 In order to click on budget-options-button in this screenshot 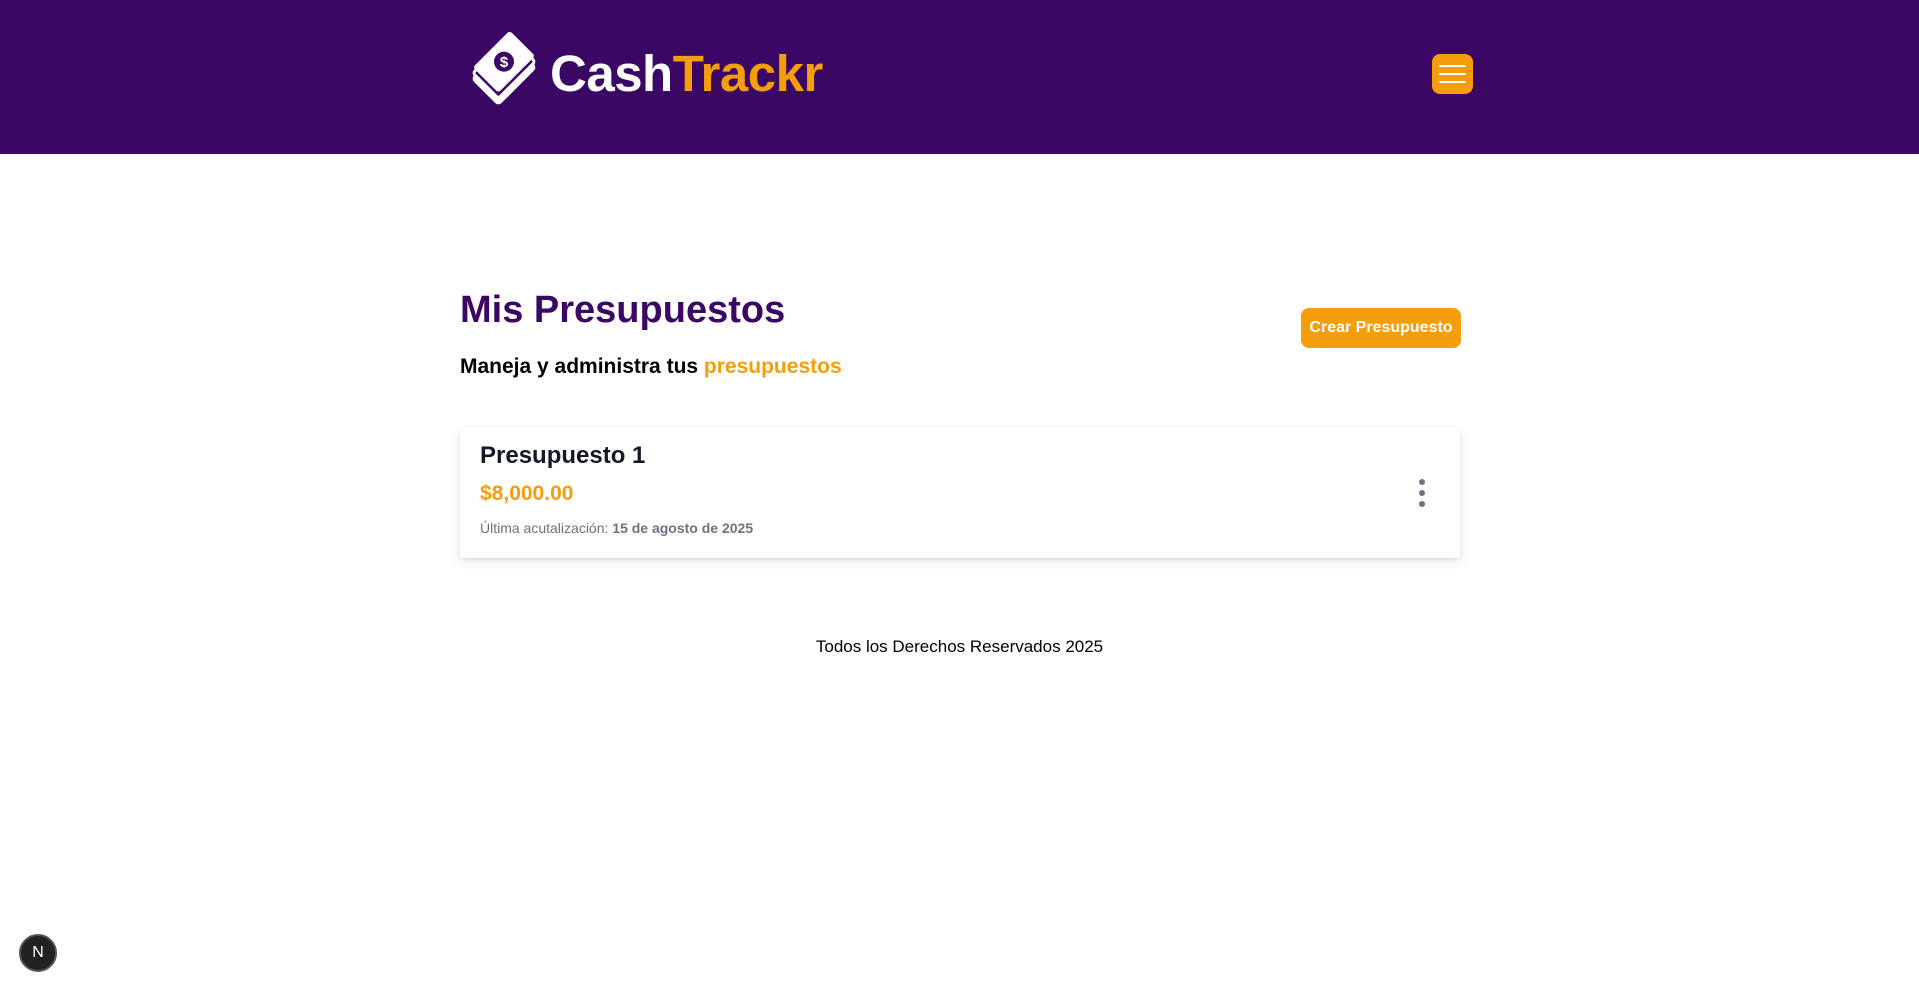, I will do `click(1422, 493)`.